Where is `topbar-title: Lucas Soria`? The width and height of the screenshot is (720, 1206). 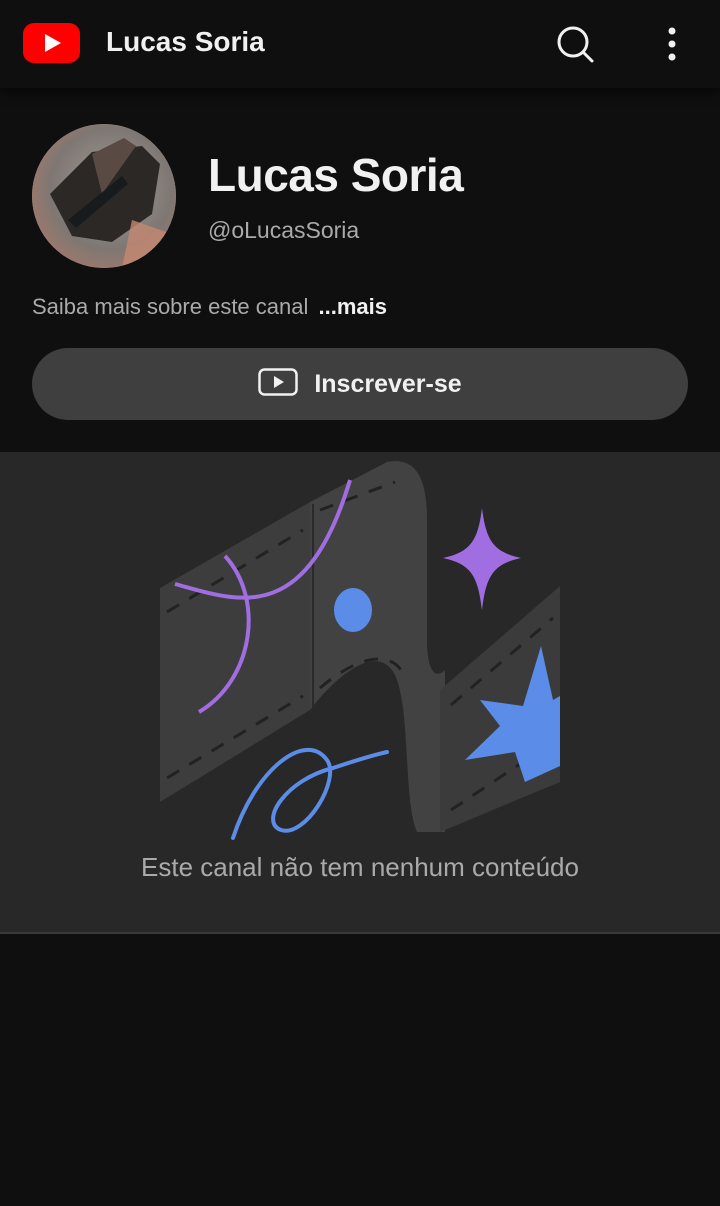 topbar-title: Lucas Soria is located at coordinates (185, 41).